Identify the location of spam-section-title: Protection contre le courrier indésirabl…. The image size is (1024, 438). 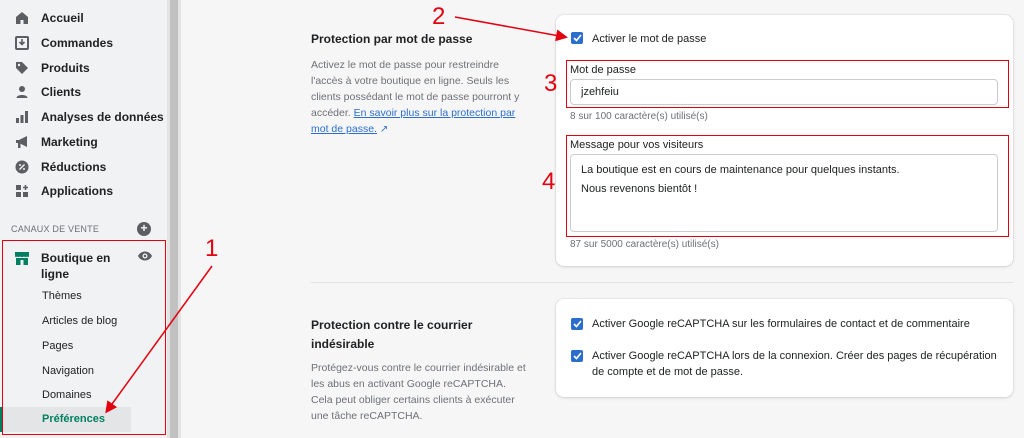
(392, 334).